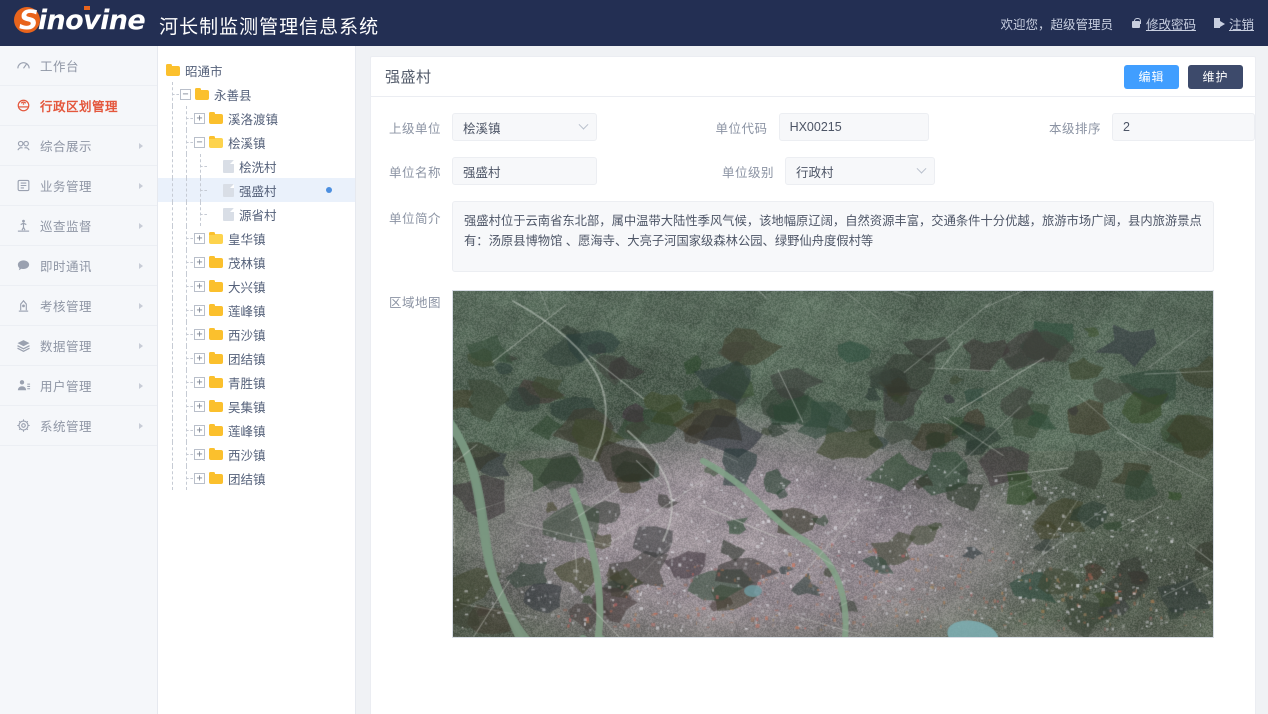  I want to click on tree-node-label: 皇华镇, so click(247, 239).